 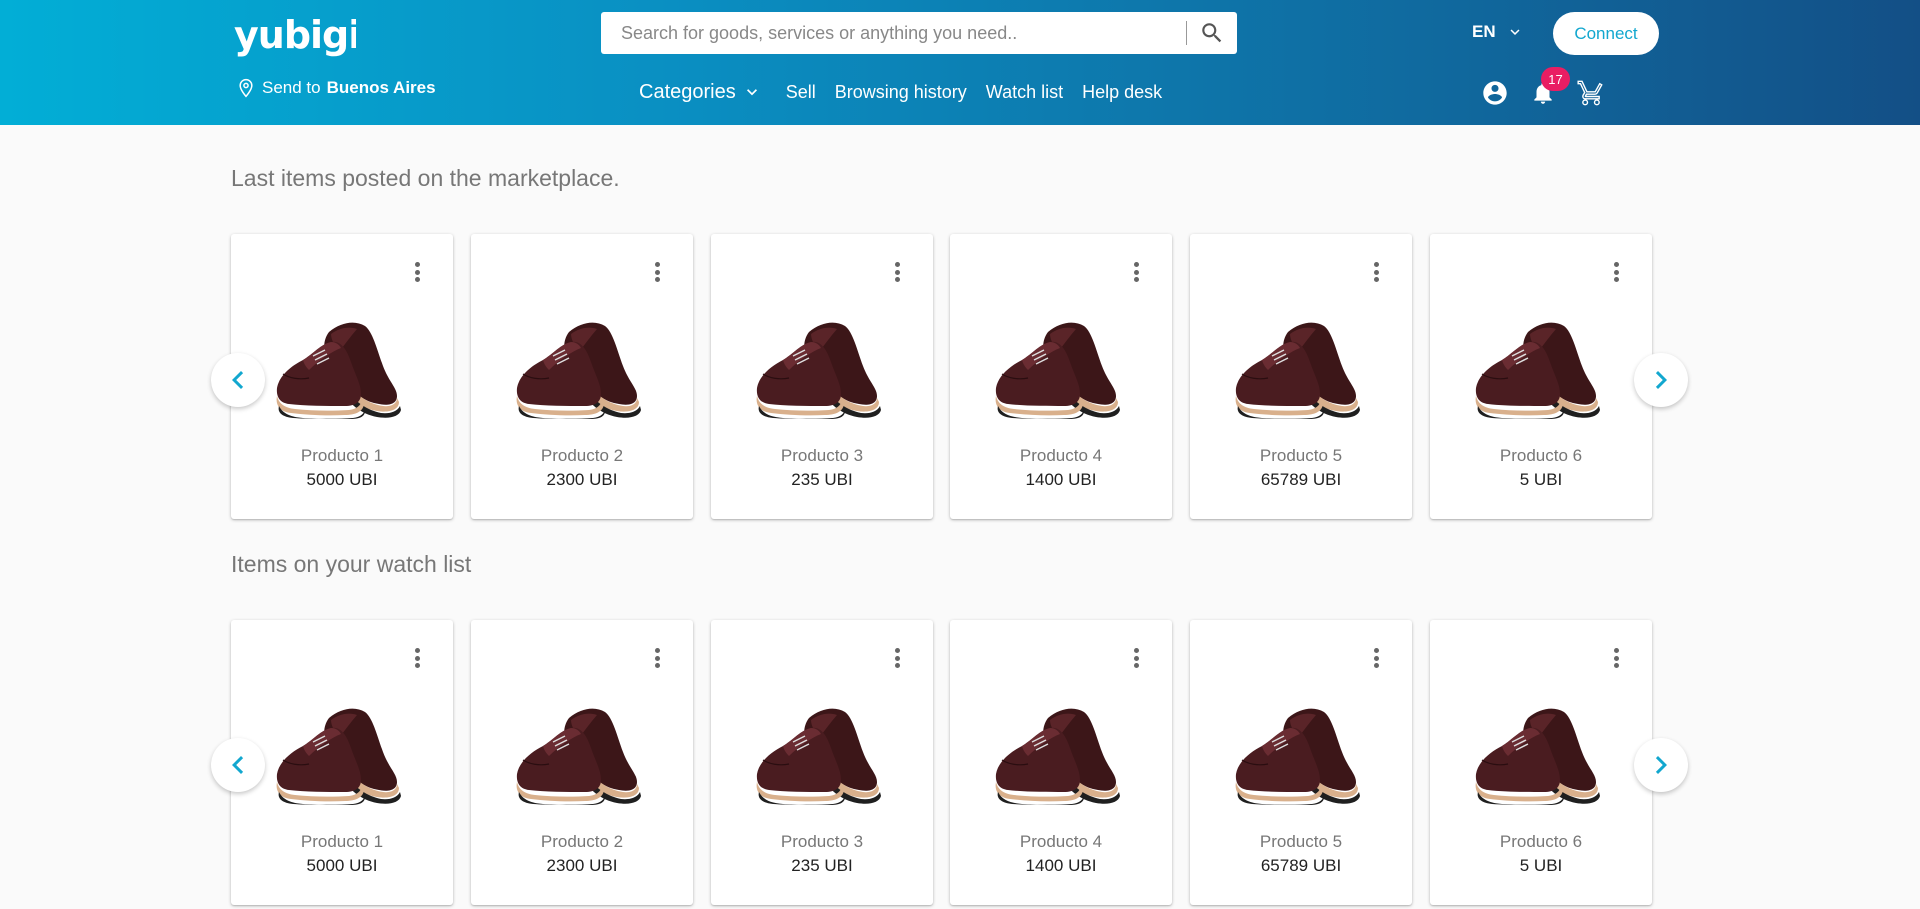 What do you see at coordinates (425, 178) in the screenshot?
I see `section-title-latest: Last items posted on the marketplace.` at bounding box center [425, 178].